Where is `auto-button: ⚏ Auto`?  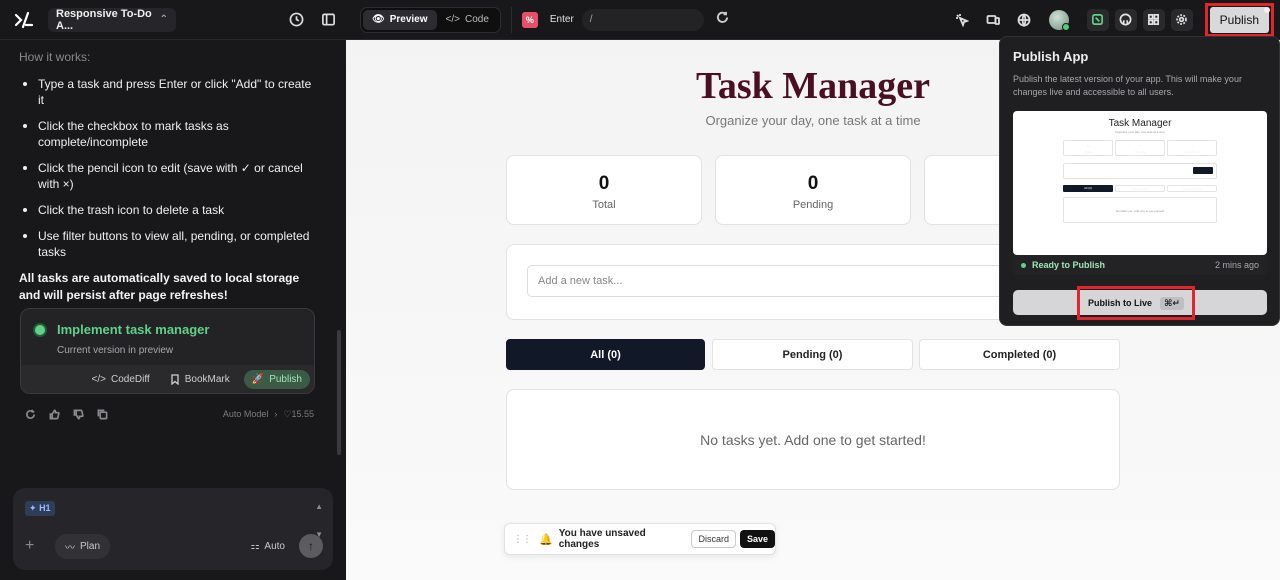
auto-button: ⚏ Auto is located at coordinates (267, 546).